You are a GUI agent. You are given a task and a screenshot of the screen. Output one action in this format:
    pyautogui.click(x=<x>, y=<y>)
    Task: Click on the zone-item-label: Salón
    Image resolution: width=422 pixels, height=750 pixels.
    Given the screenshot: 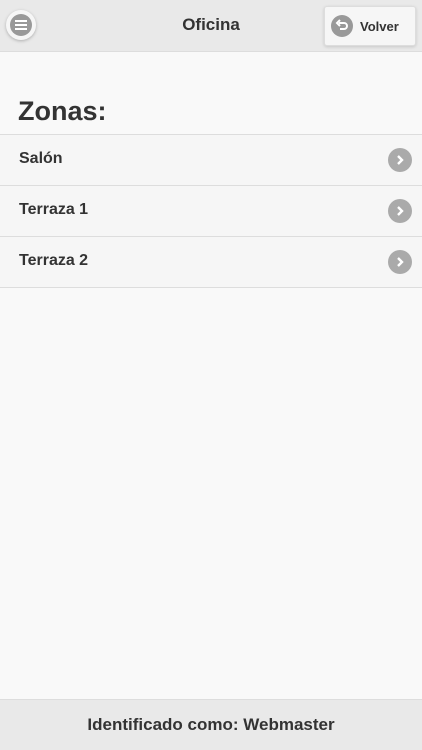 What is the action you would take?
    pyautogui.click(x=41, y=158)
    